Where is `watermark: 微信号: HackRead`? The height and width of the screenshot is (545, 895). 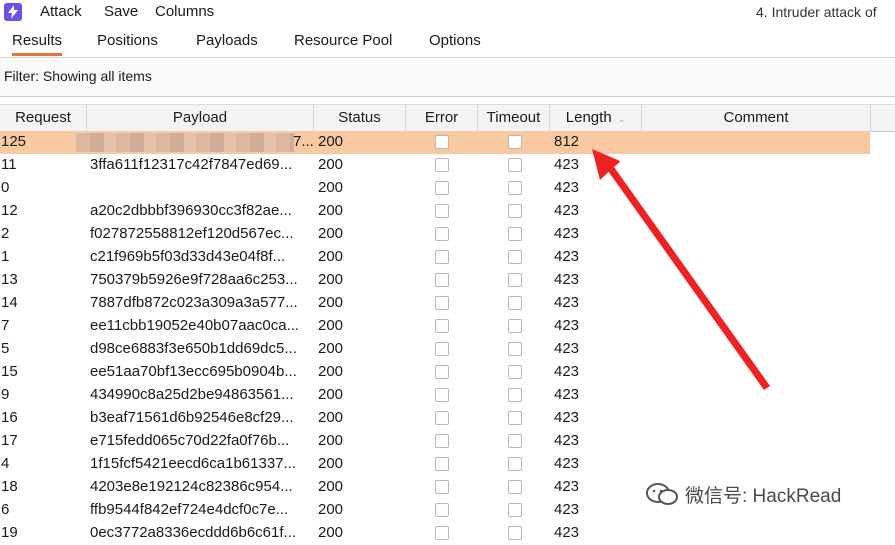
watermark: 微信号: HackRead is located at coordinates (743, 494).